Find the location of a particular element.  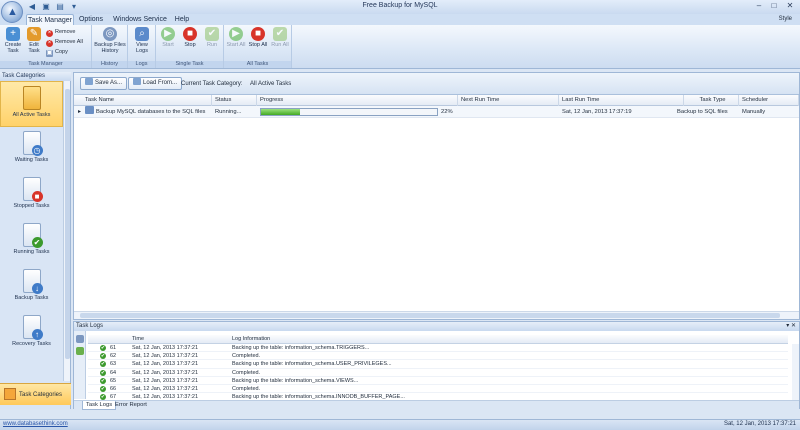

view-logs-button: ⌕View Logs is located at coordinates (142, 40).